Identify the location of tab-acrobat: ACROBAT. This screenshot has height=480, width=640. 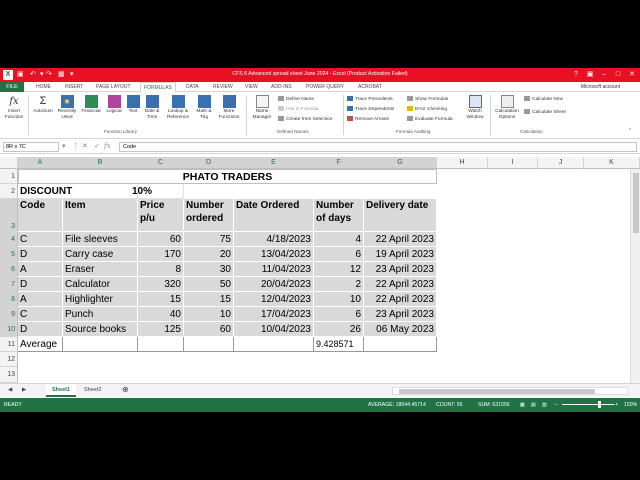
(370, 87).